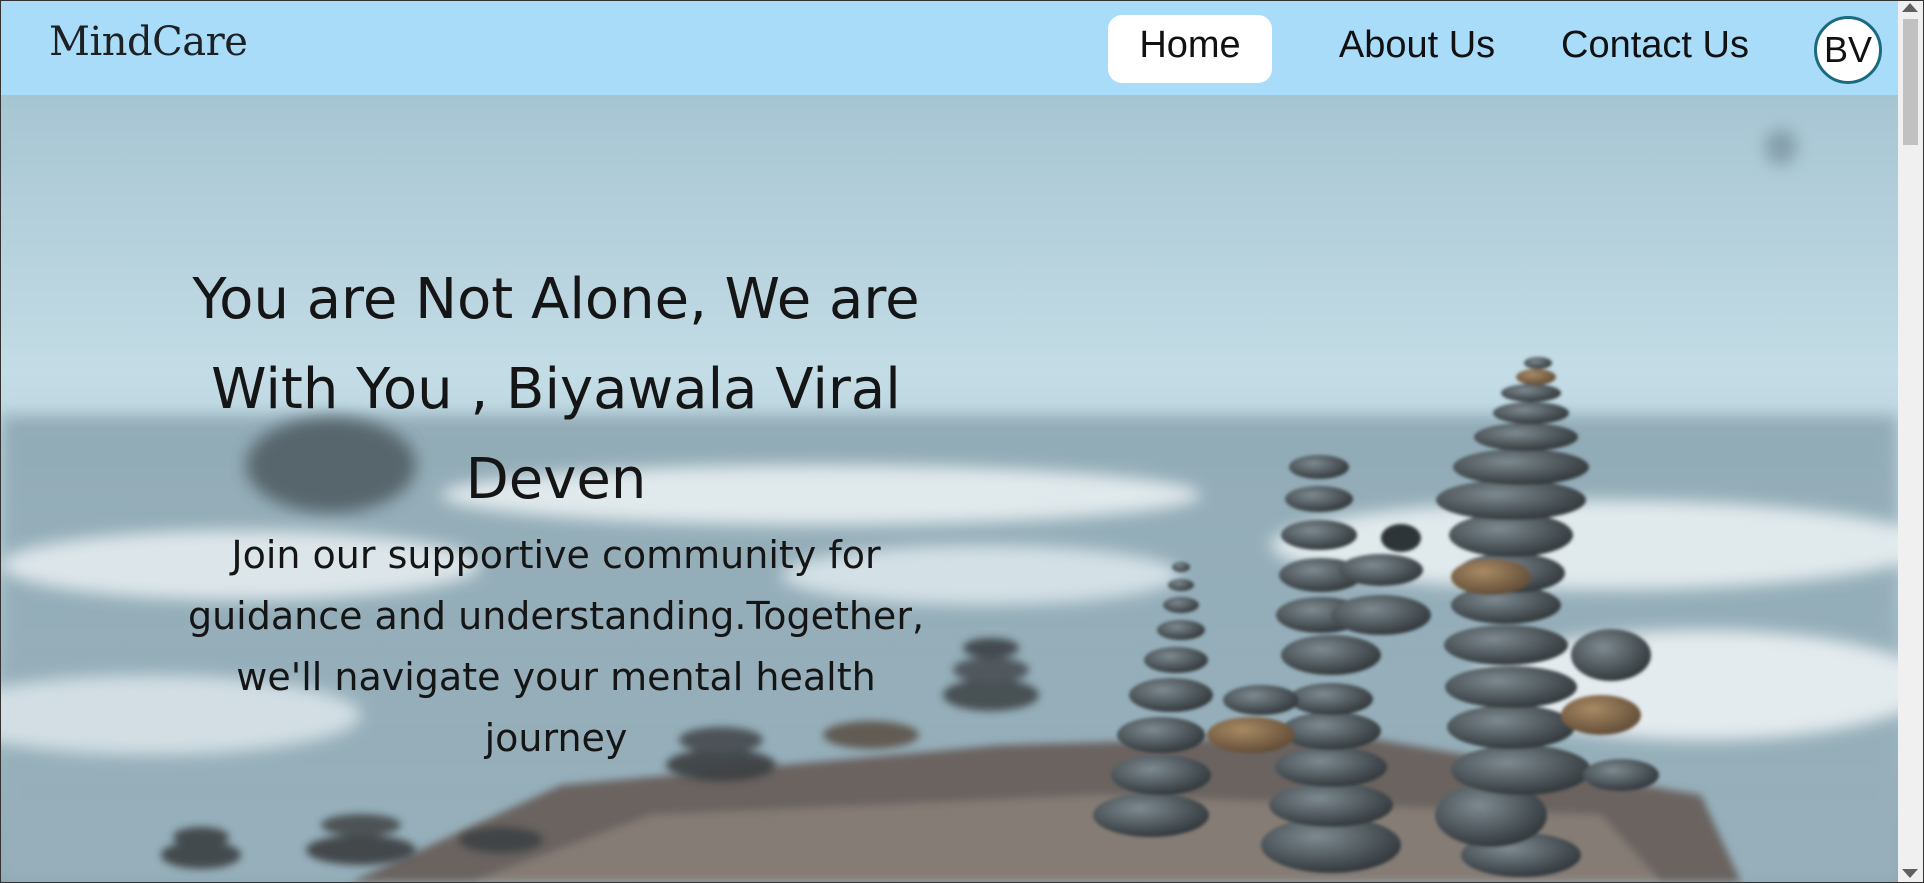 Image resolution: width=1924 pixels, height=883 pixels. I want to click on brand-logo: MindCare, so click(148, 42).